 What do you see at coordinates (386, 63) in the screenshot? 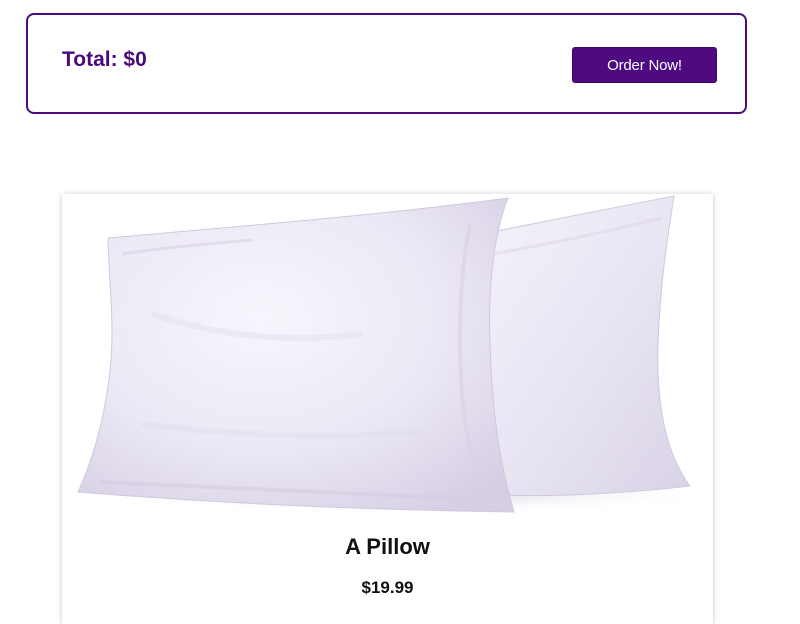
I see `cart-summary-bar: Total: $0 Order Now!` at bounding box center [386, 63].